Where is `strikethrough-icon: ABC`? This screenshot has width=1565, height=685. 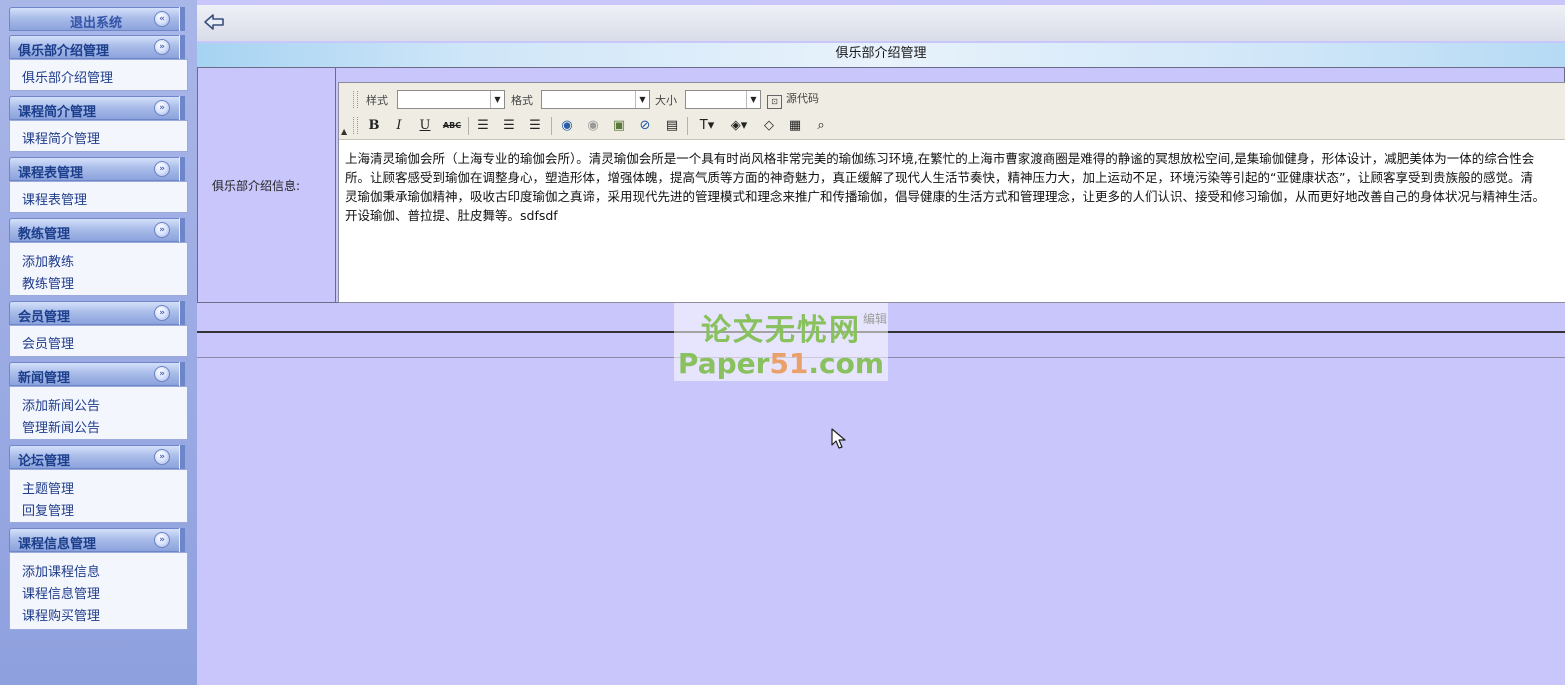
strikethrough-icon: ABC is located at coordinates (452, 126).